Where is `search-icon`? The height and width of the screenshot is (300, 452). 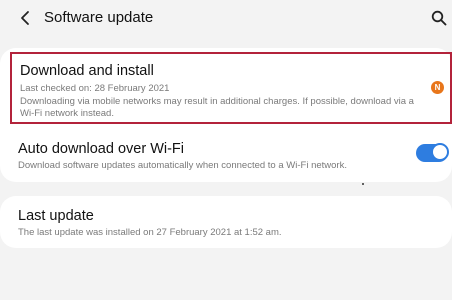
search-icon is located at coordinates (439, 18).